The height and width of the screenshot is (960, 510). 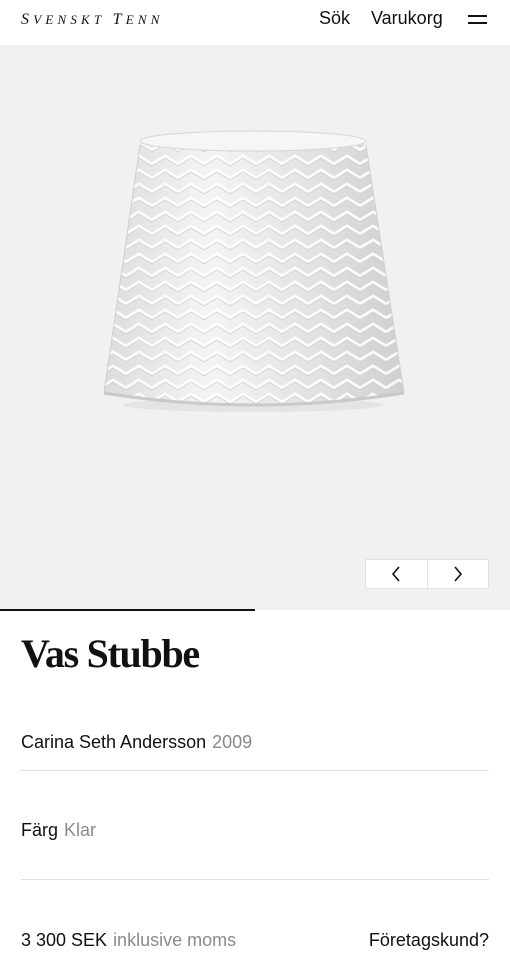 What do you see at coordinates (27, 19) in the screenshot?
I see `logo-initial-s: S` at bounding box center [27, 19].